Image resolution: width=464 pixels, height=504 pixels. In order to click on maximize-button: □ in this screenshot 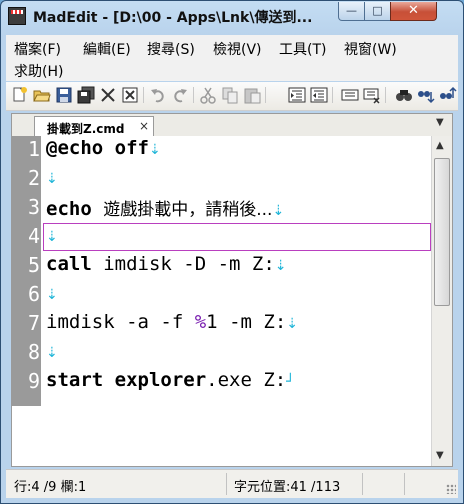, I will do `click(377, 11)`.